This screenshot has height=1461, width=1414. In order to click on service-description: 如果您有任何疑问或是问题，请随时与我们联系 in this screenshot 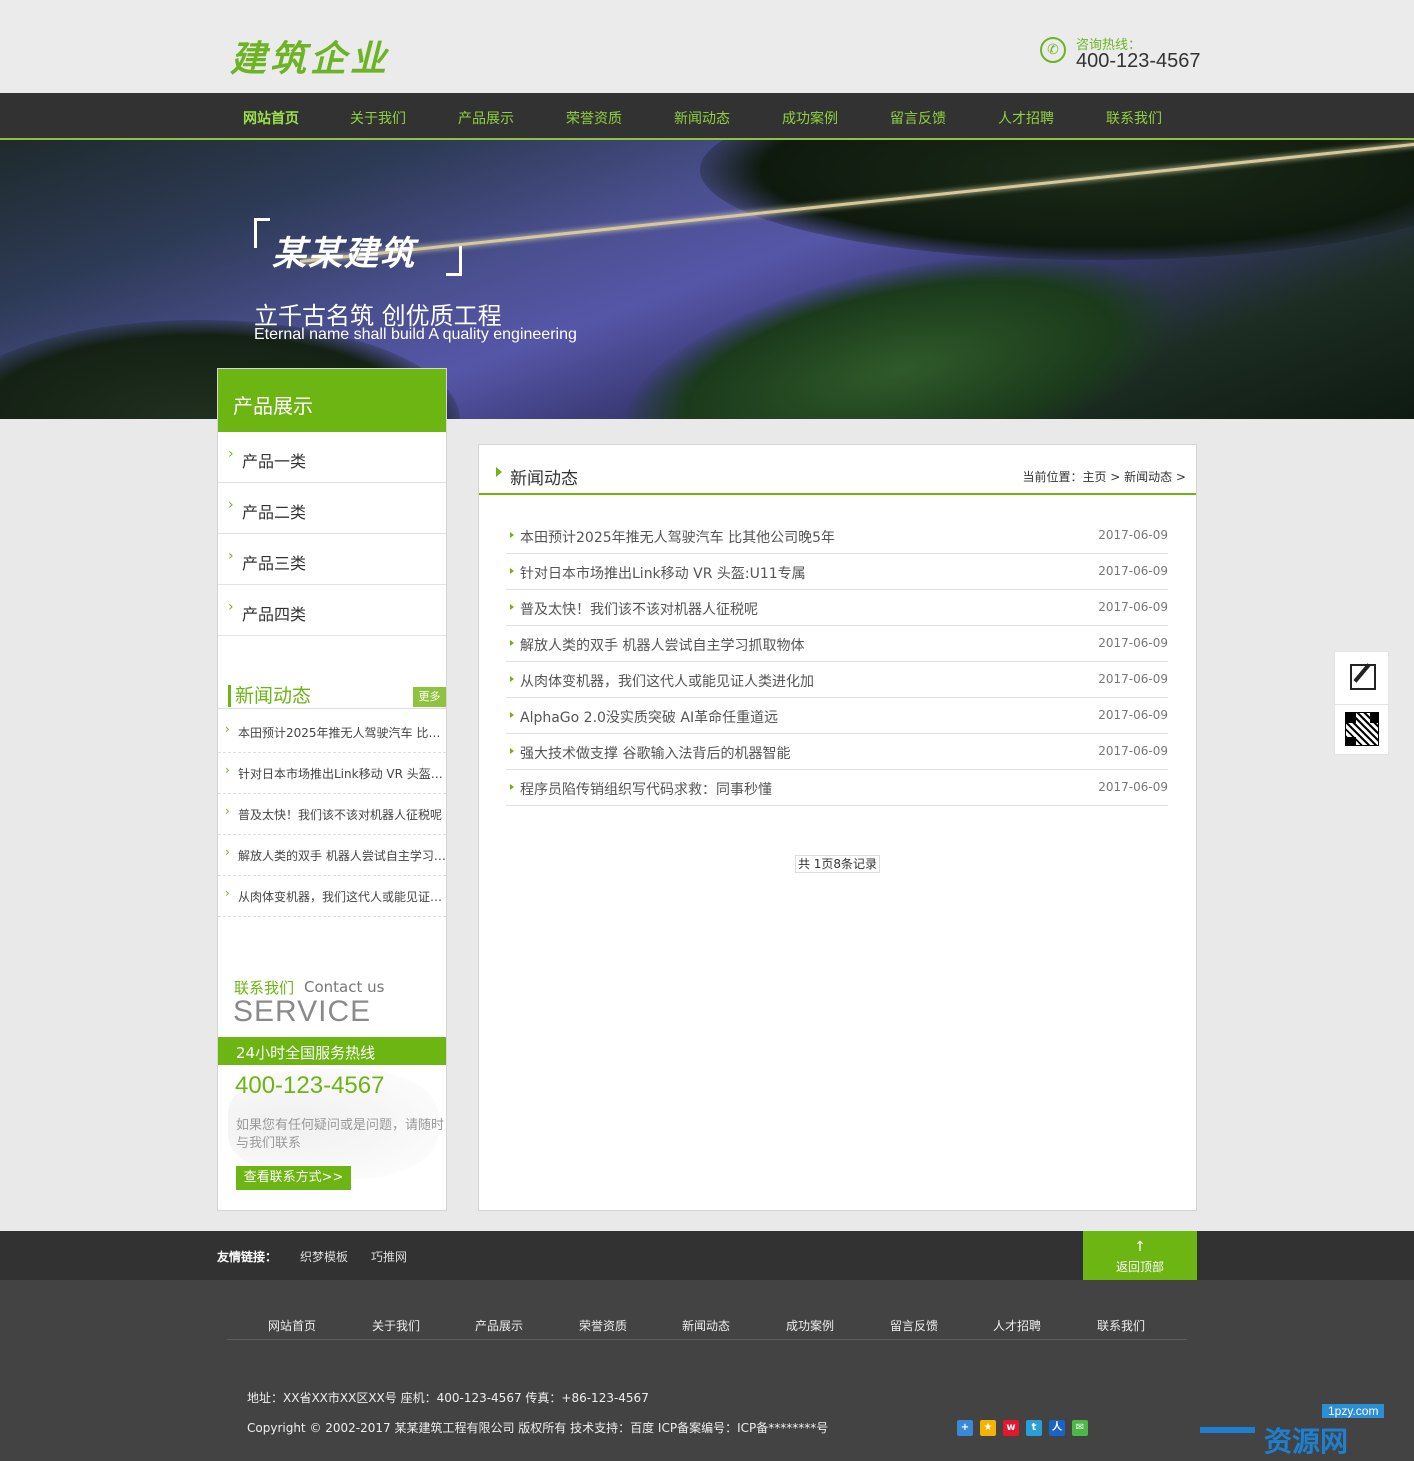, I will do `click(340, 1134)`.